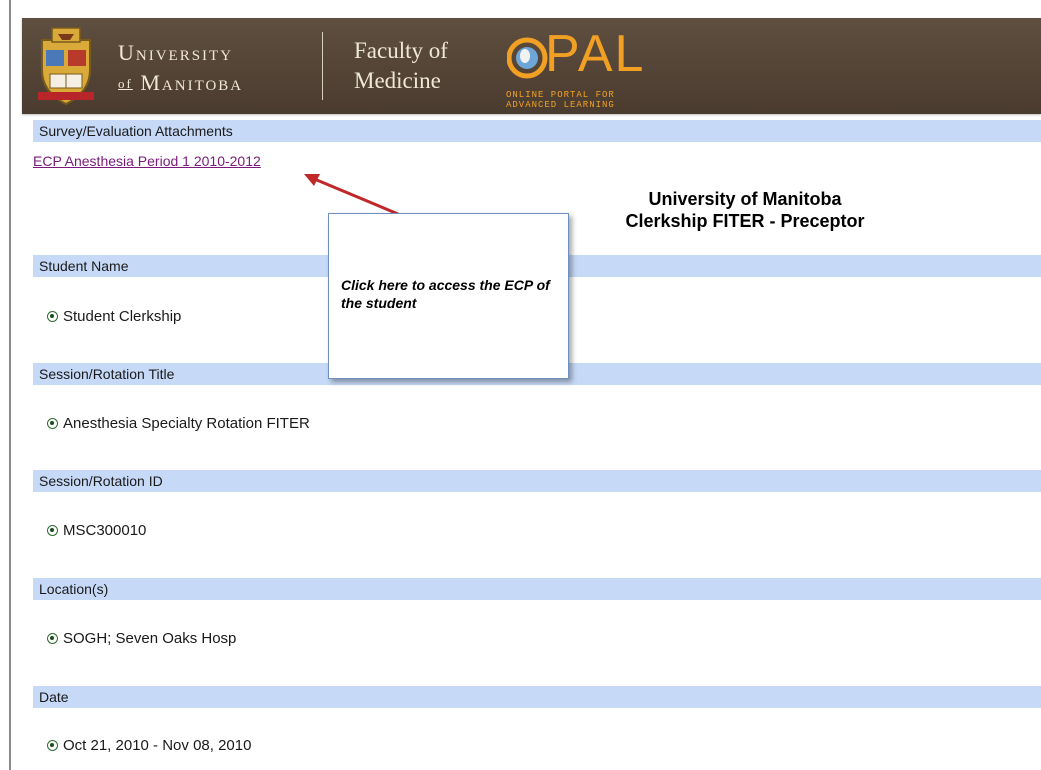 This screenshot has width=1041, height=770. What do you see at coordinates (176, 52) in the screenshot?
I see `university-line1: University` at bounding box center [176, 52].